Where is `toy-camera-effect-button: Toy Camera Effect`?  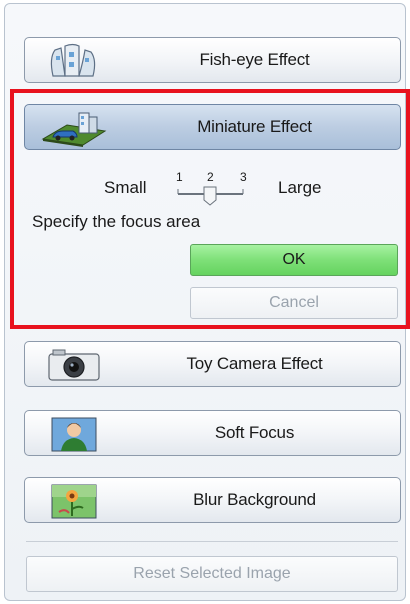
toy-camera-effect-button: Toy Camera Effect is located at coordinates (212, 364).